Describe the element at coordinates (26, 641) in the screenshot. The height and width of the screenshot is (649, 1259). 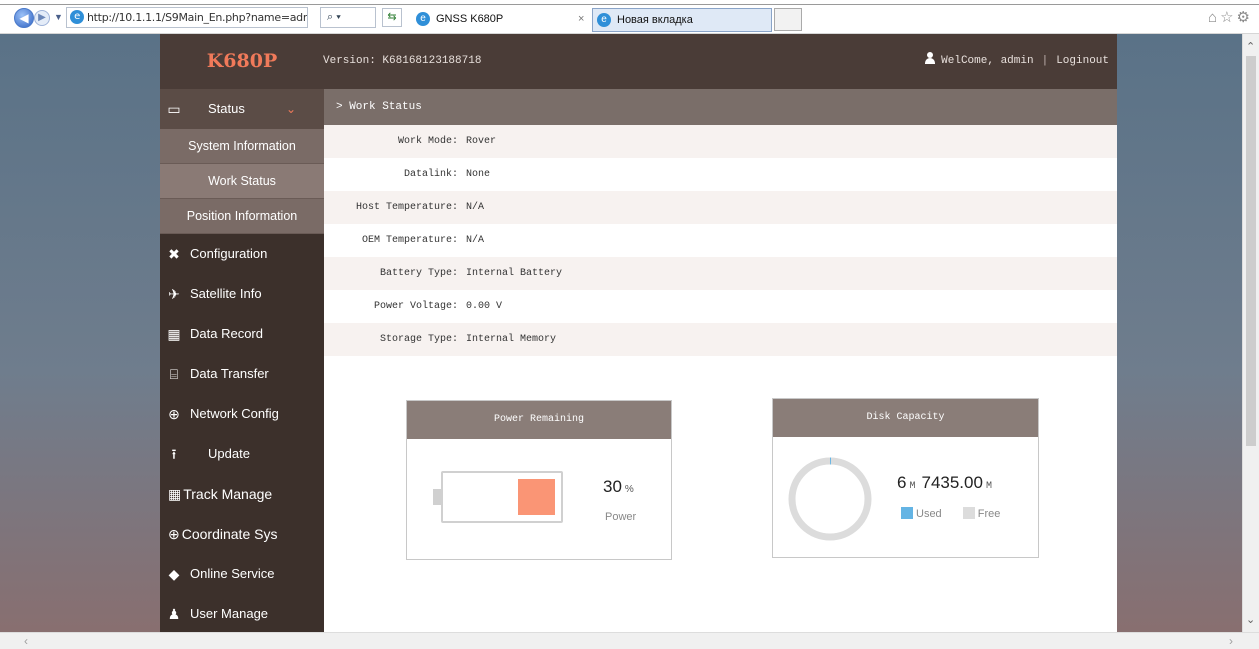
I see `scroll-left-icon: ‹` at that location.